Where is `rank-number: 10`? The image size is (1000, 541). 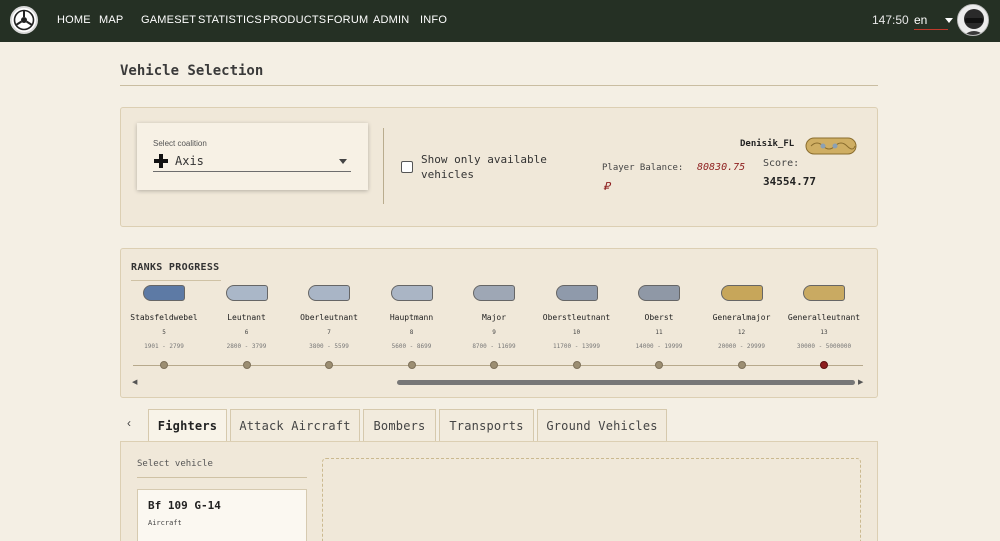 rank-number: 10 is located at coordinates (576, 332).